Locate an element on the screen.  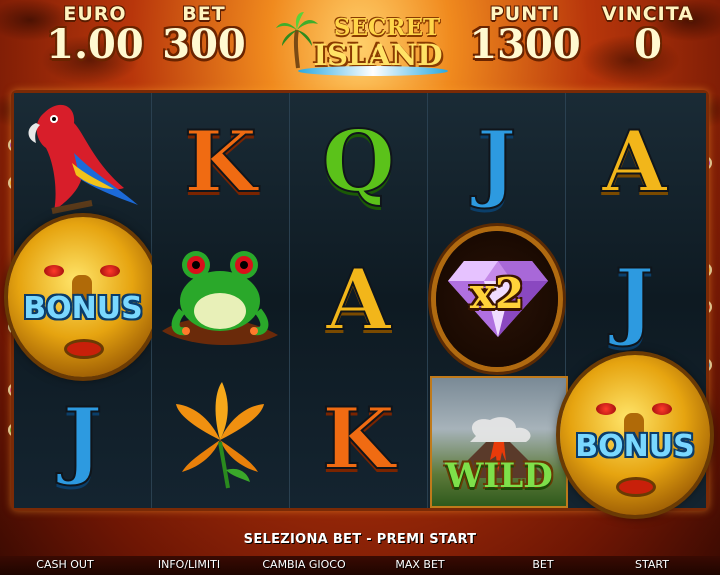
parrot-symbol is located at coordinates (82, 162).